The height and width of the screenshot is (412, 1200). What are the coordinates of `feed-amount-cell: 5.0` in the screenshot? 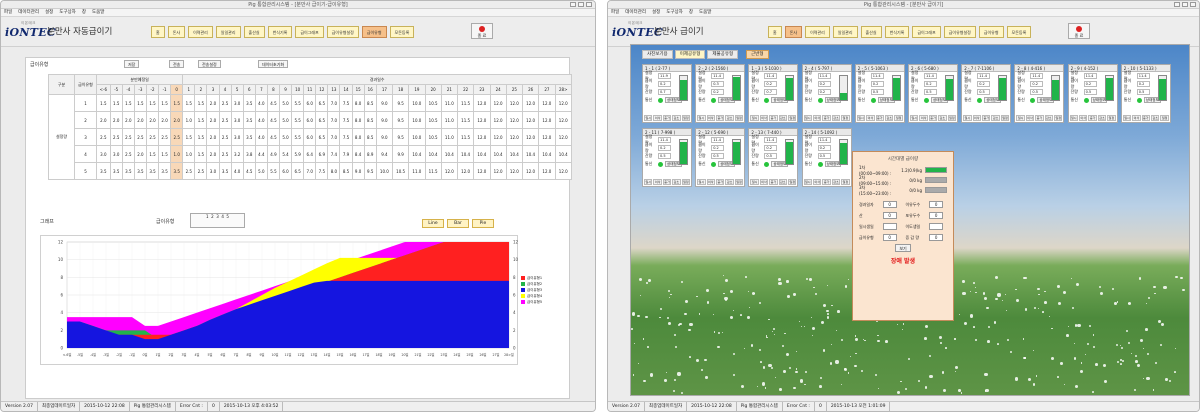 It's located at (285, 103).